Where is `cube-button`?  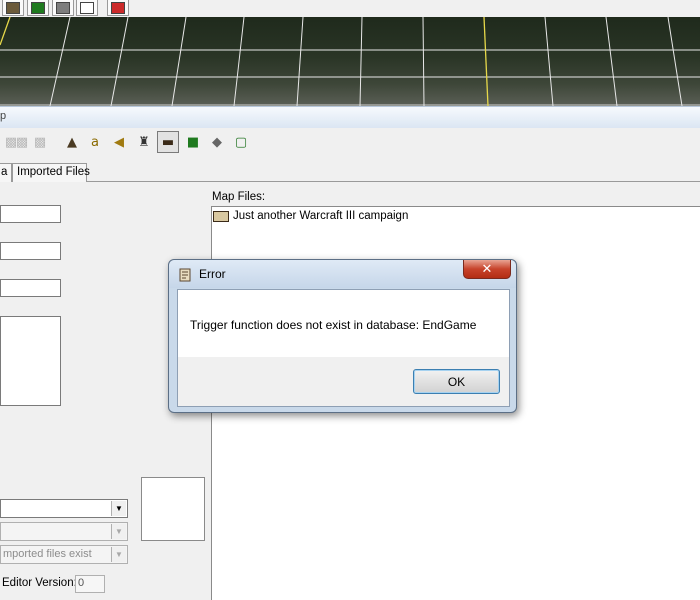 cube-button is located at coordinates (63, 8).